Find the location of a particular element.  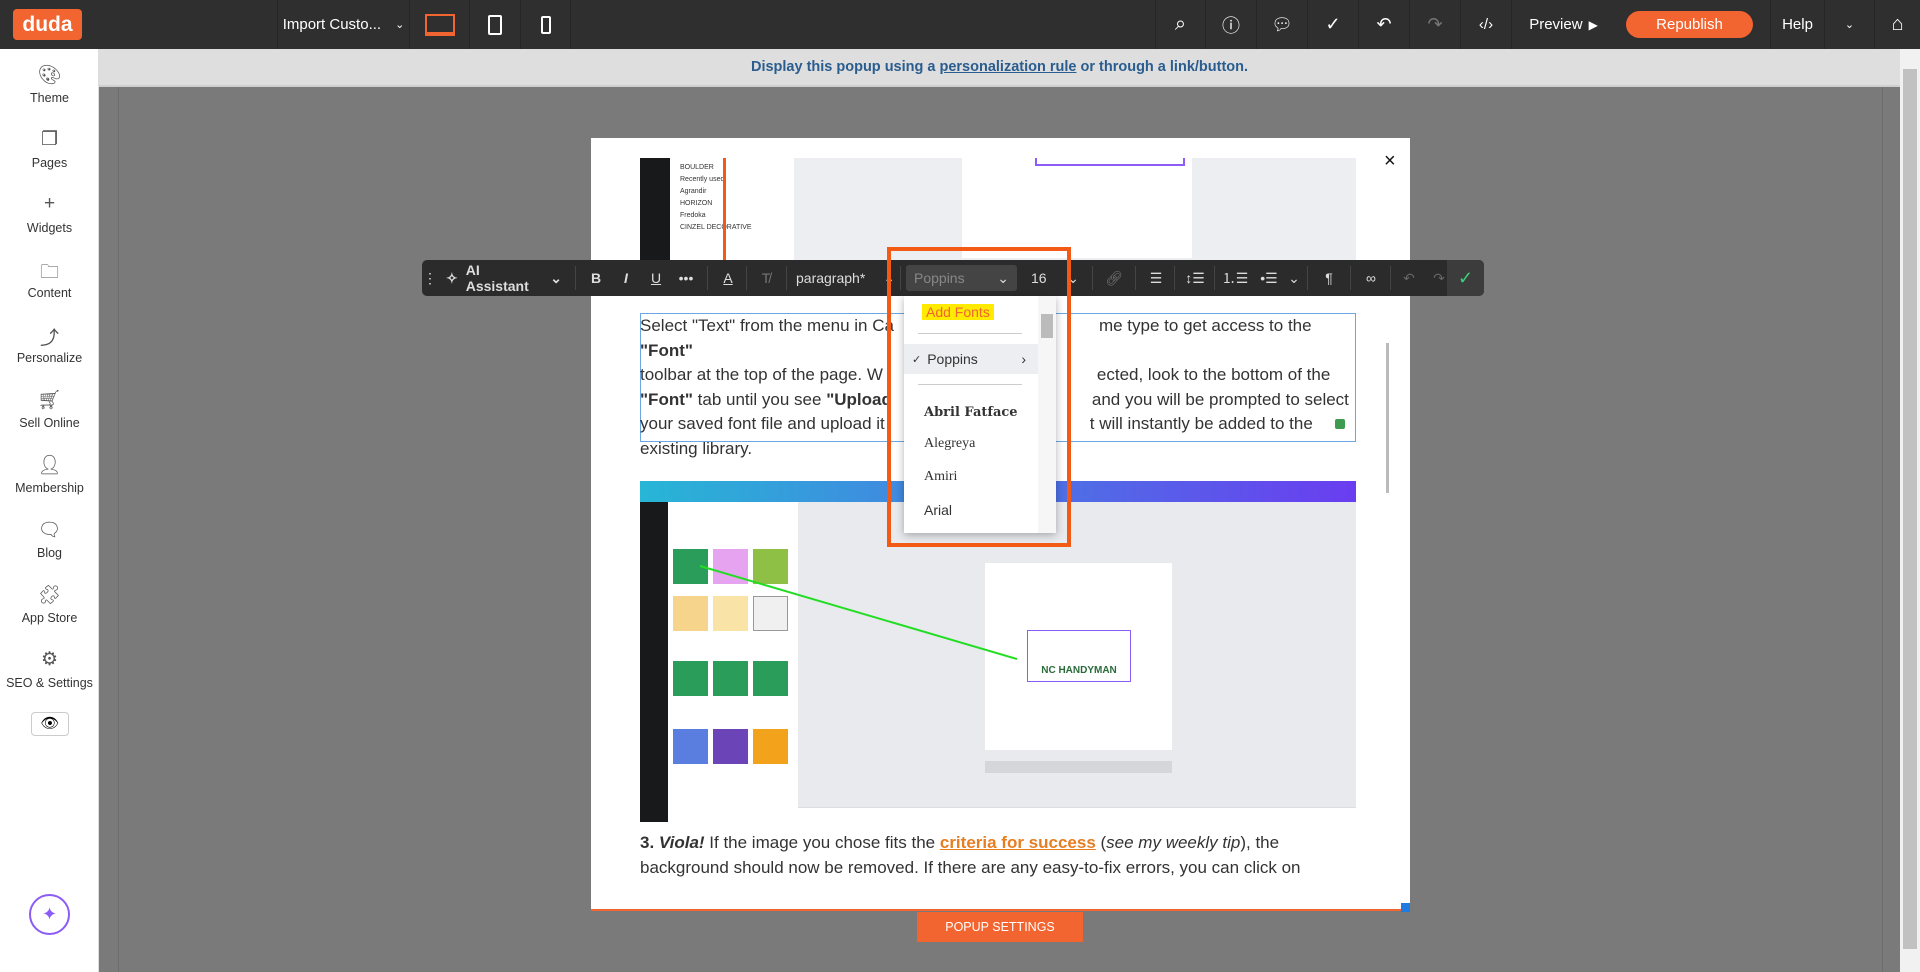

sparkle-icon: ✦ is located at coordinates (49, 914).